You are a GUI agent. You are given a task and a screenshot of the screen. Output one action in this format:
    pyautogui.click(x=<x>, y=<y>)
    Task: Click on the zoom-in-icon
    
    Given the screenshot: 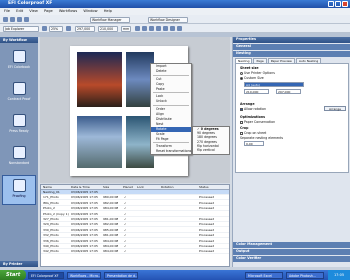 What is the action you would take?
    pyautogui.click(x=68, y=28)
    